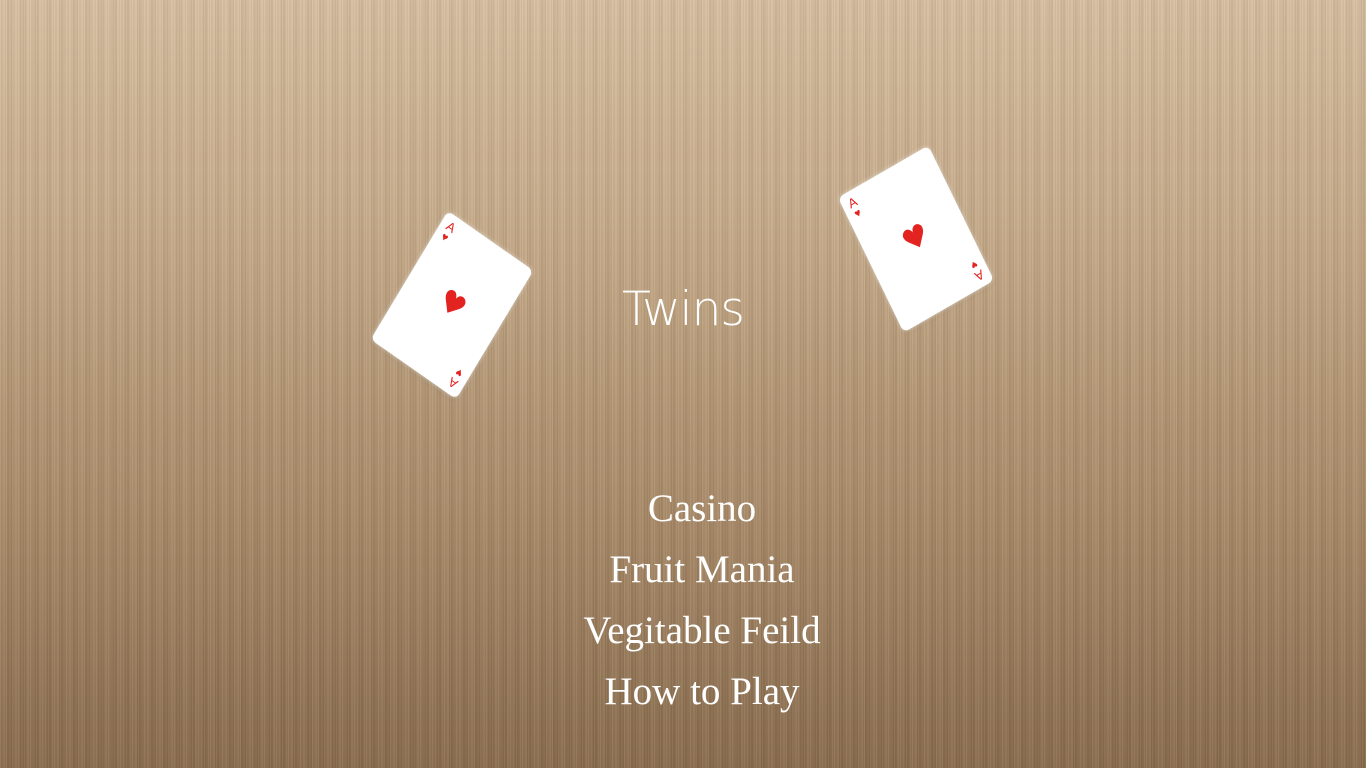 Image resolution: width=1366 pixels, height=768 pixels. Describe the element at coordinates (683, 691) in the screenshot. I see `menu-item-how-to-play: How to Play` at that location.